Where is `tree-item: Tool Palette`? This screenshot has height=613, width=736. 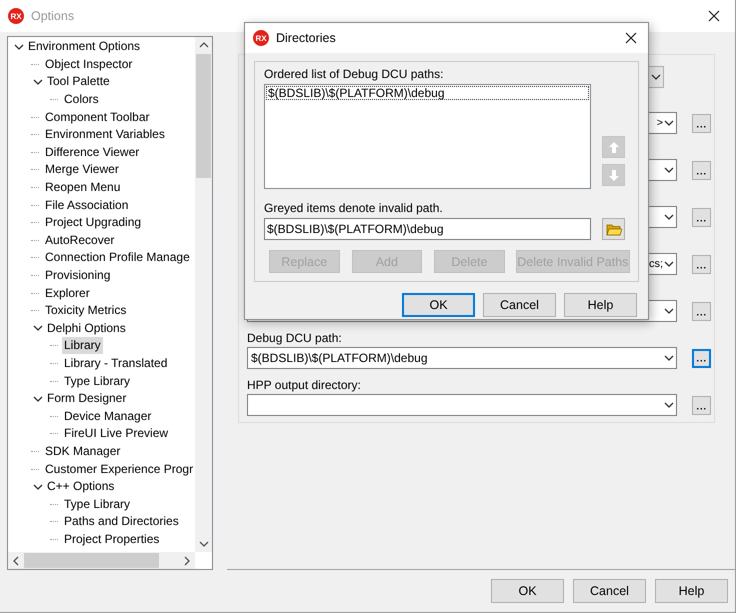 tree-item: Tool Palette is located at coordinates (78, 81).